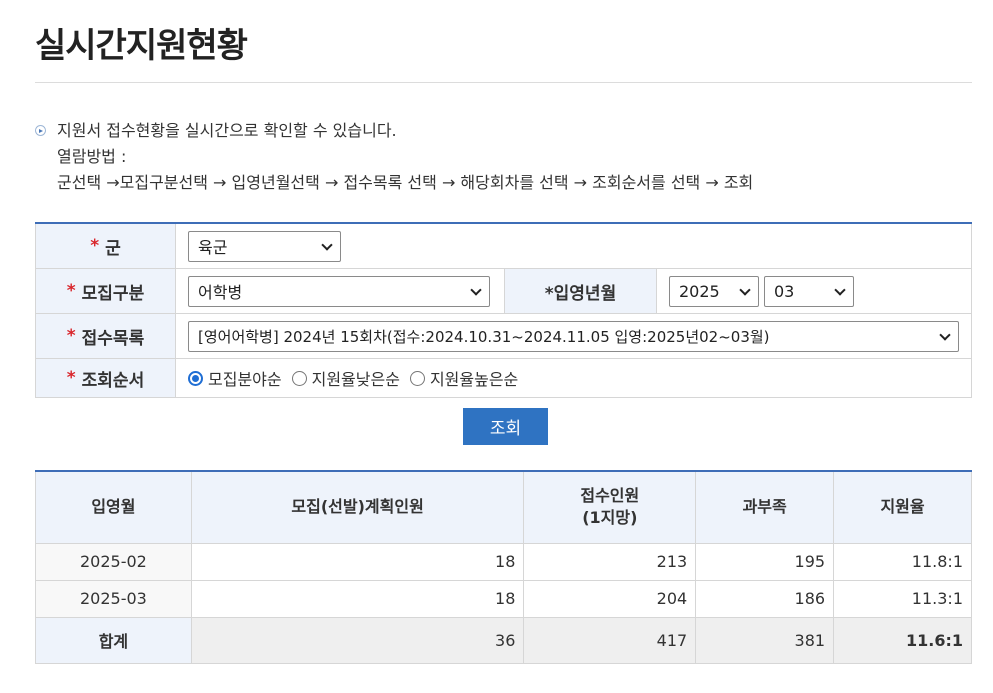 The width and height of the screenshot is (993, 693). I want to click on table-row: 2025-03 18 204 186 11.3:1, so click(503, 598).